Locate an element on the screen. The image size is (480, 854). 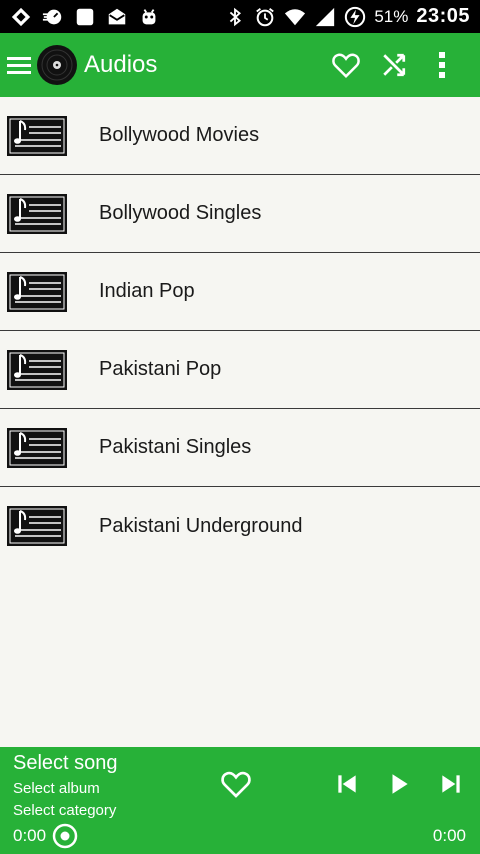
play-icon is located at coordinates (400, 784).